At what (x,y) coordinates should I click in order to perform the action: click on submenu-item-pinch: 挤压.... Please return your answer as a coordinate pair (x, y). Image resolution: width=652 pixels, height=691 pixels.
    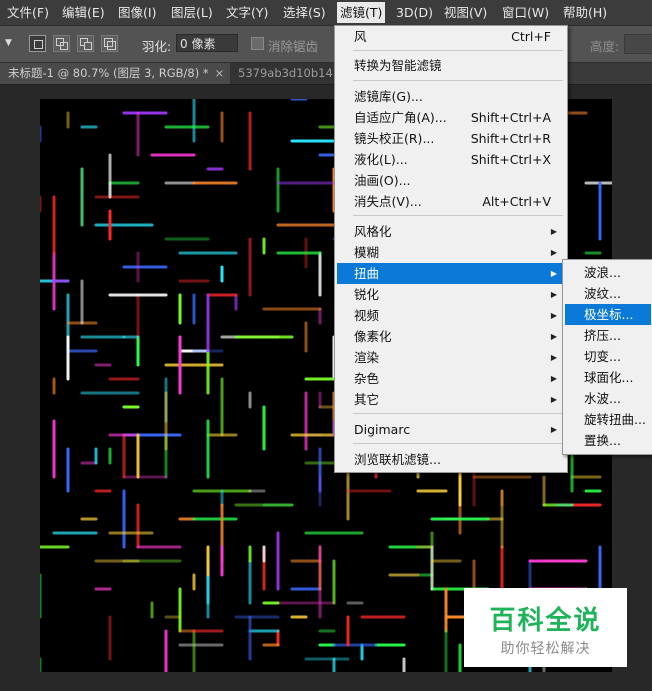
    Looking at the image, I should click on (608, 335).